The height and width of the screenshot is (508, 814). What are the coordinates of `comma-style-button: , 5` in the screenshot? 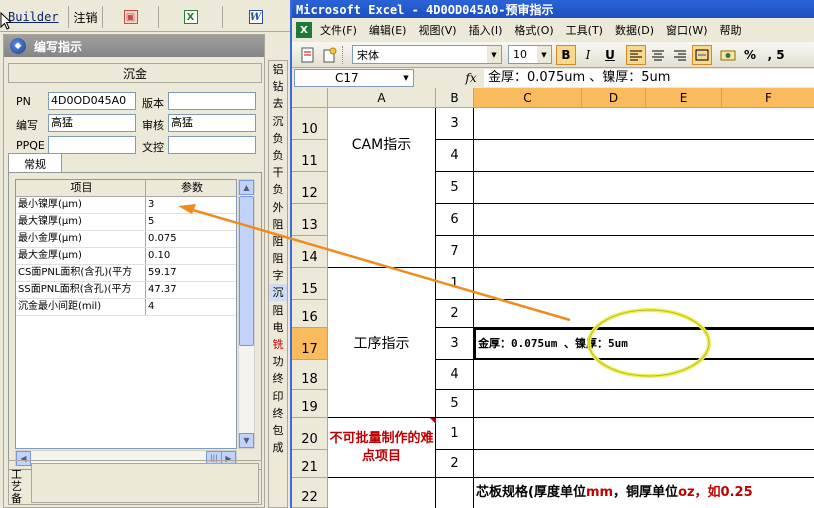 It's located at (776, 55).